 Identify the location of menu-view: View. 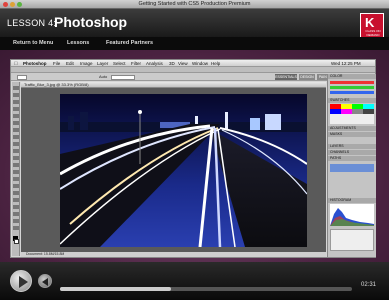
(183, 63).